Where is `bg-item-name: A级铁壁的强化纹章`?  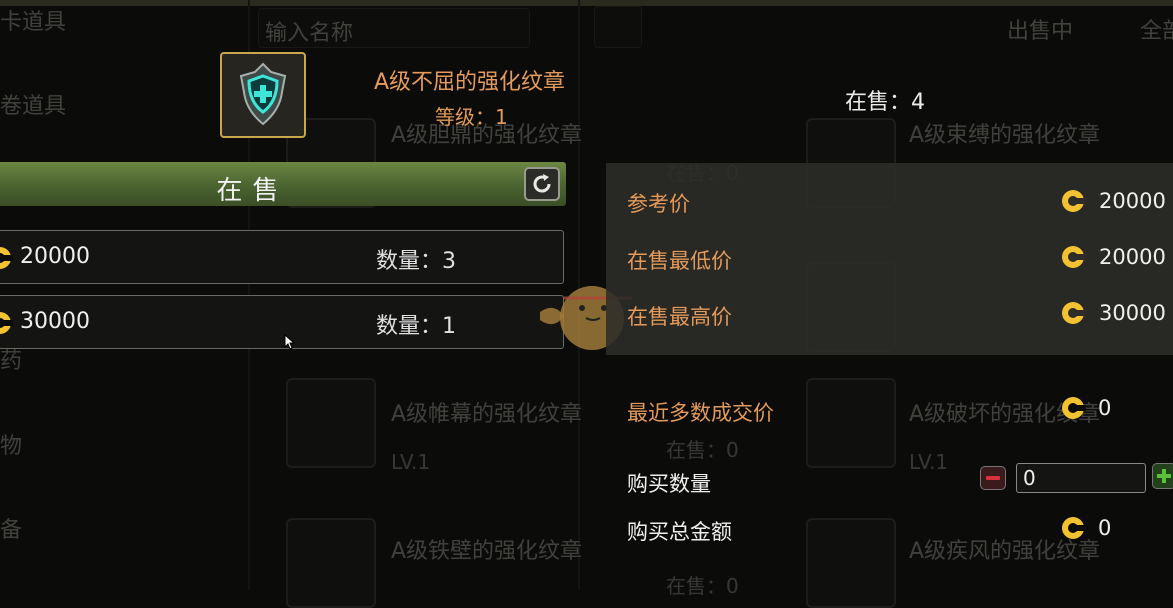 bg-item-name: A级铁壁的强化纹章 is located at coordinates (487, 551).